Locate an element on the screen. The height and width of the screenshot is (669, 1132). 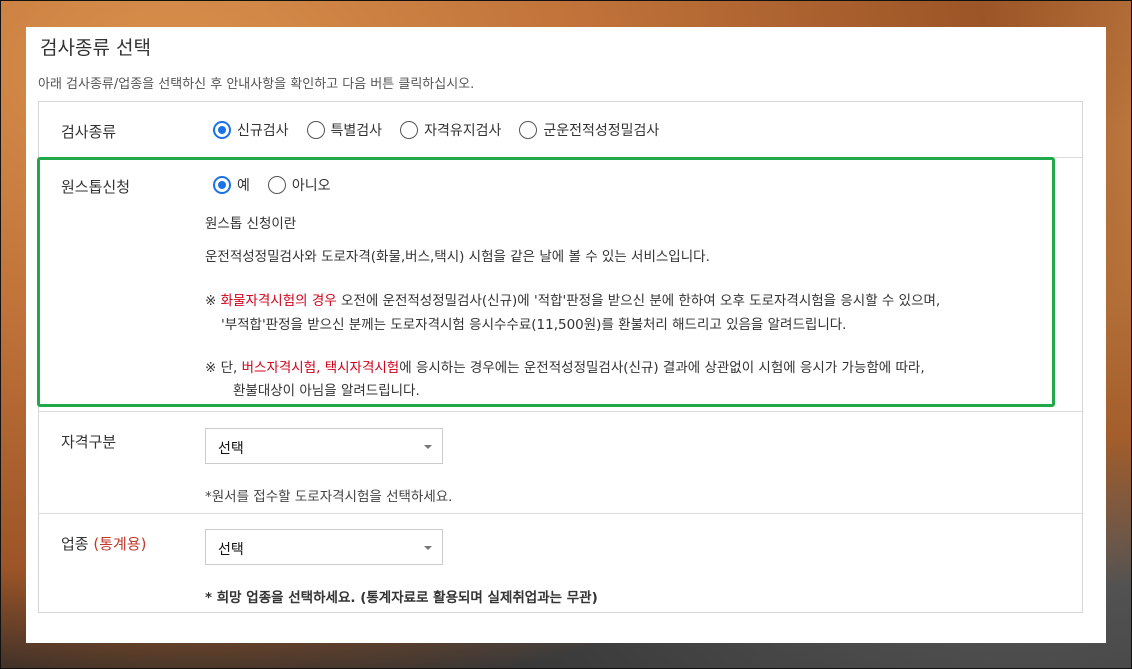
exam-type-option-special: 특별검사 is located at coordinates (344, 130).